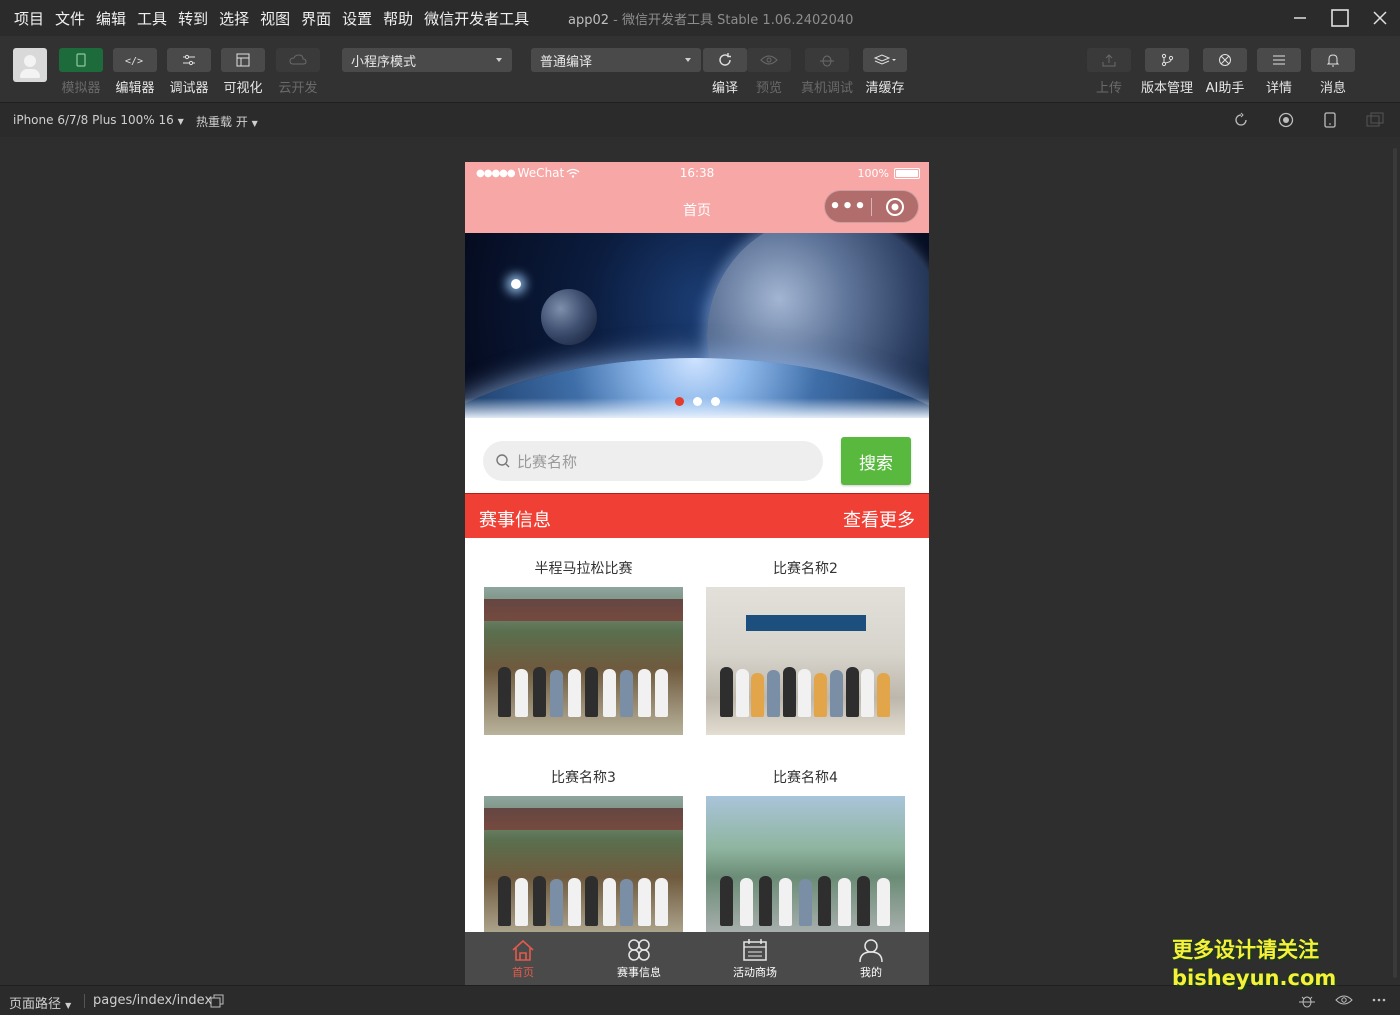 The height and width of the screenshot is (1015, 1400). What do you see at coordinates (1286, 120) in the screenshot?
I see `record-icon` at bounding box center [1286, 120].